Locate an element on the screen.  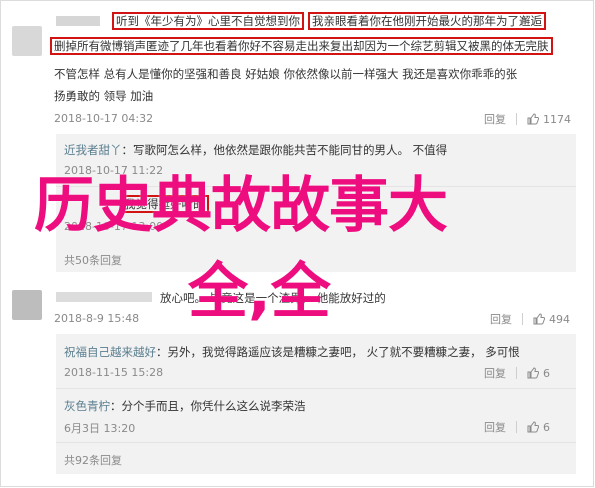
watermark-line-1: 历史典故故事大 is located at coordinates (241, 206).